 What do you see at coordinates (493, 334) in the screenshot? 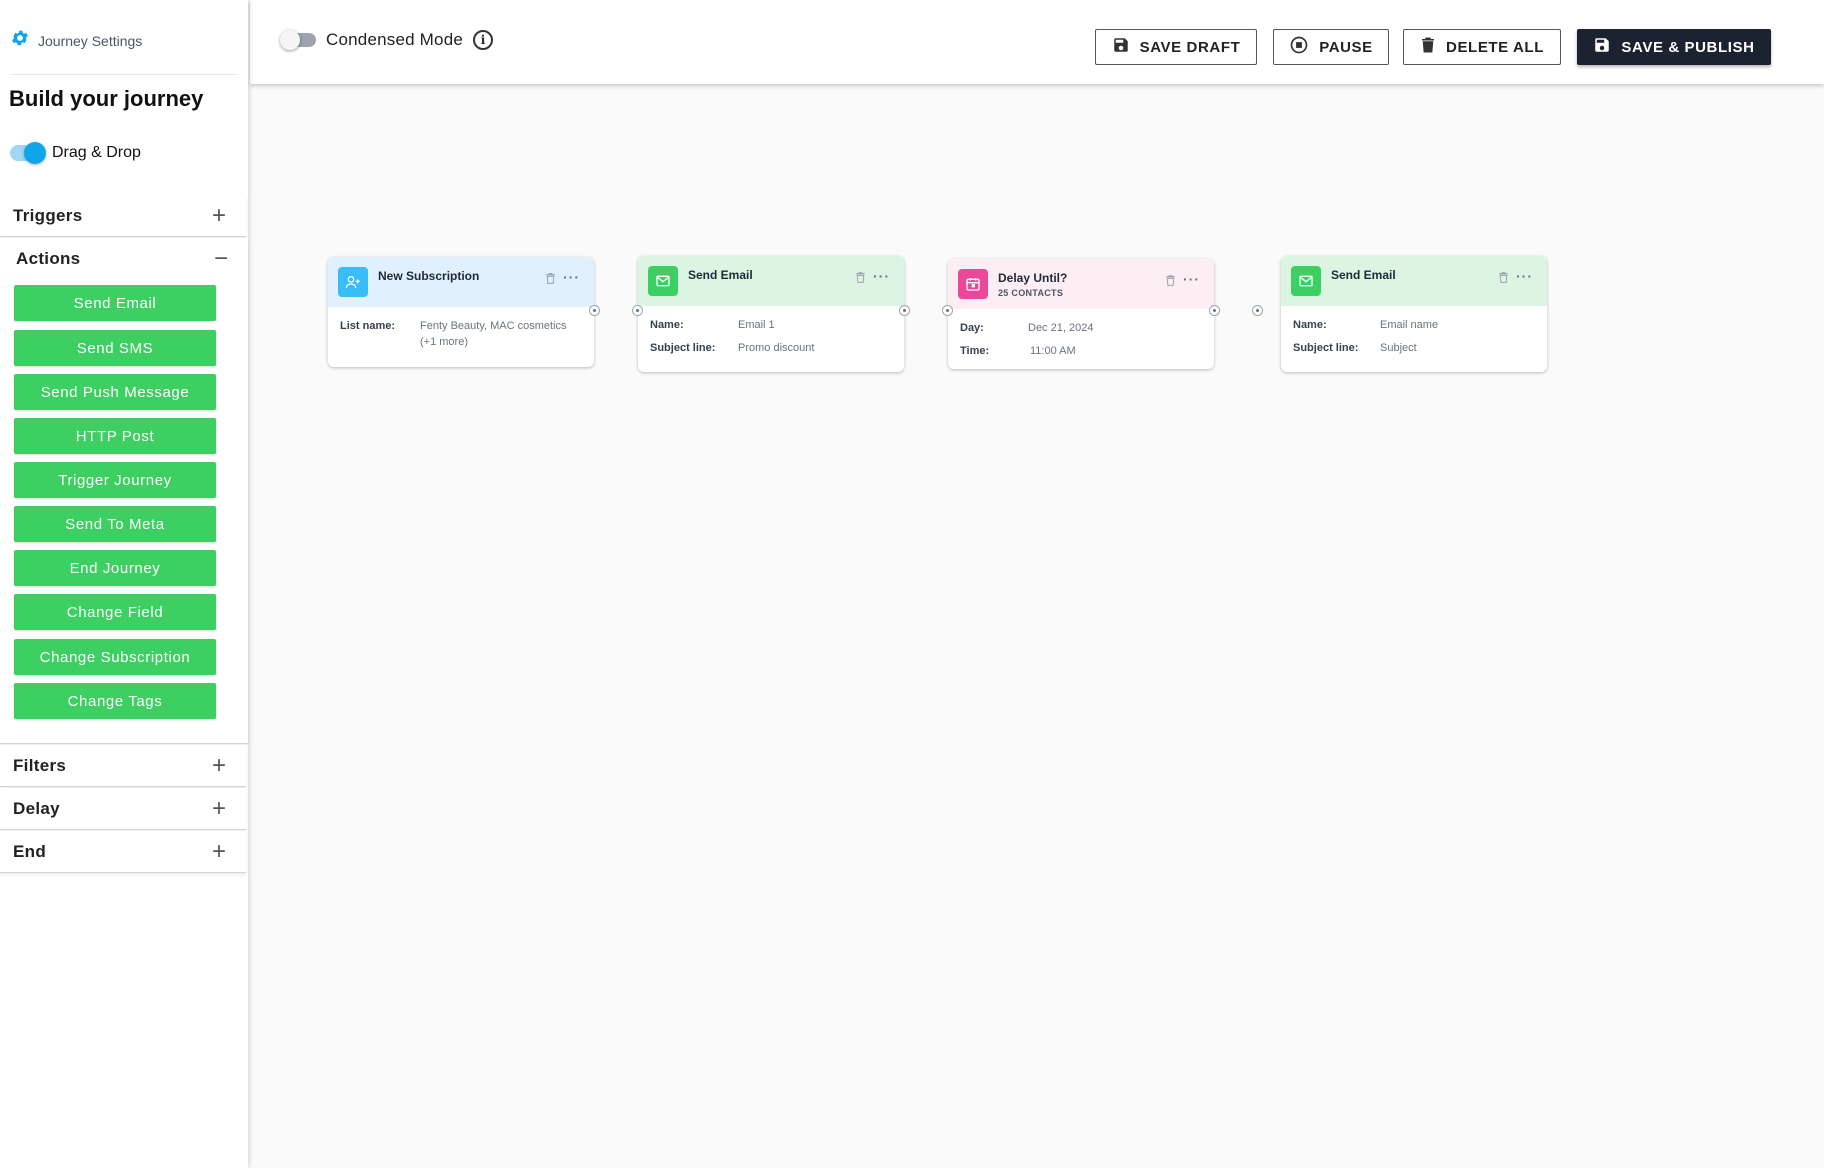
I see `field-value: Fenty Beauty, MAC cosmetics (+1 more)` at bounding box center [493, 334].